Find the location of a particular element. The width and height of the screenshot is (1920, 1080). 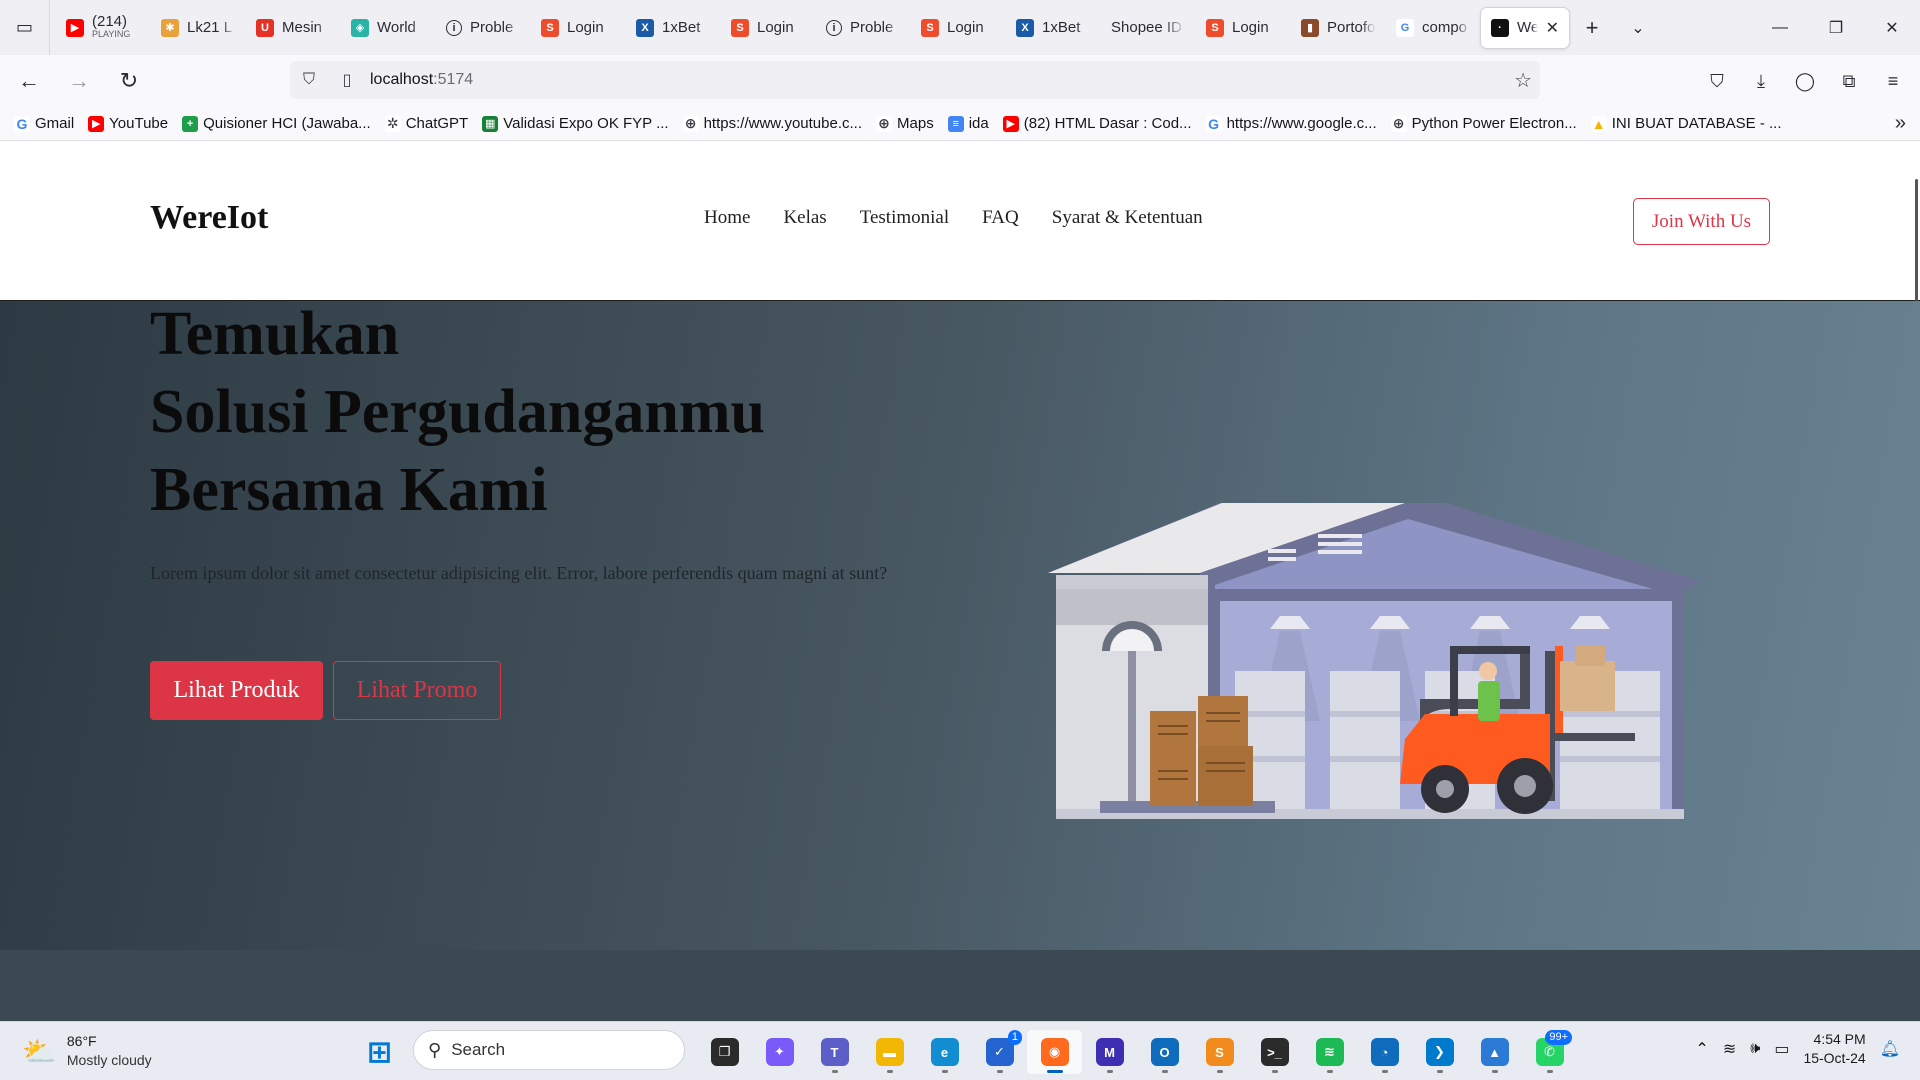

list-tabs-button: ⌄ is located at coordinates (1638, 28).